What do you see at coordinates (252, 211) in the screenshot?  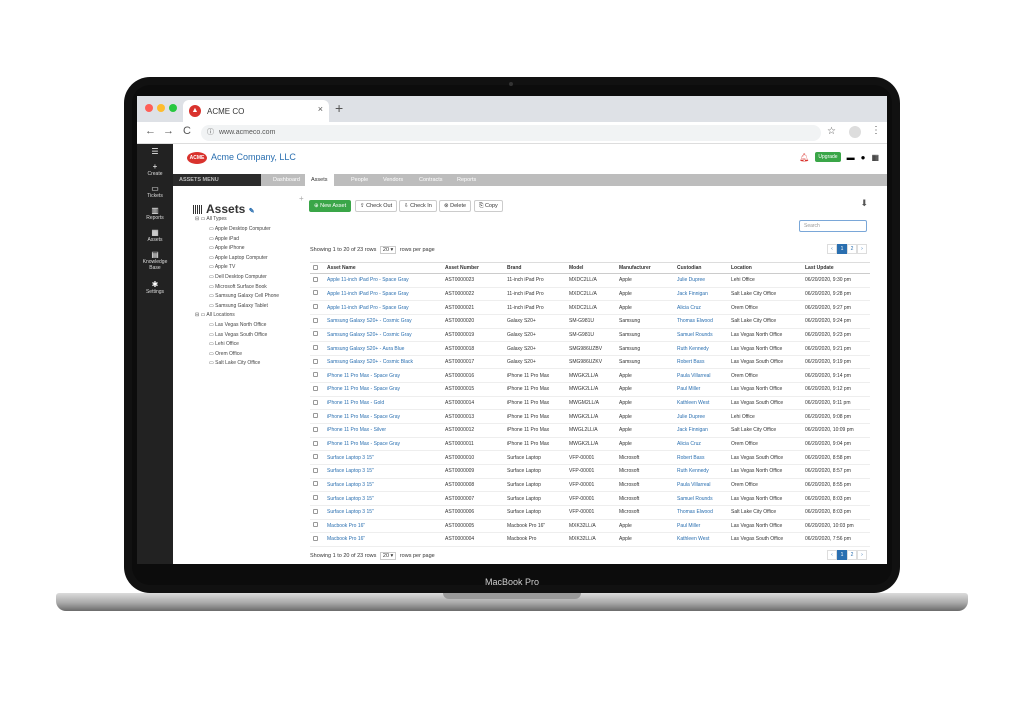 I see `edit-icon: ✎` at bounding box center [252, 211].